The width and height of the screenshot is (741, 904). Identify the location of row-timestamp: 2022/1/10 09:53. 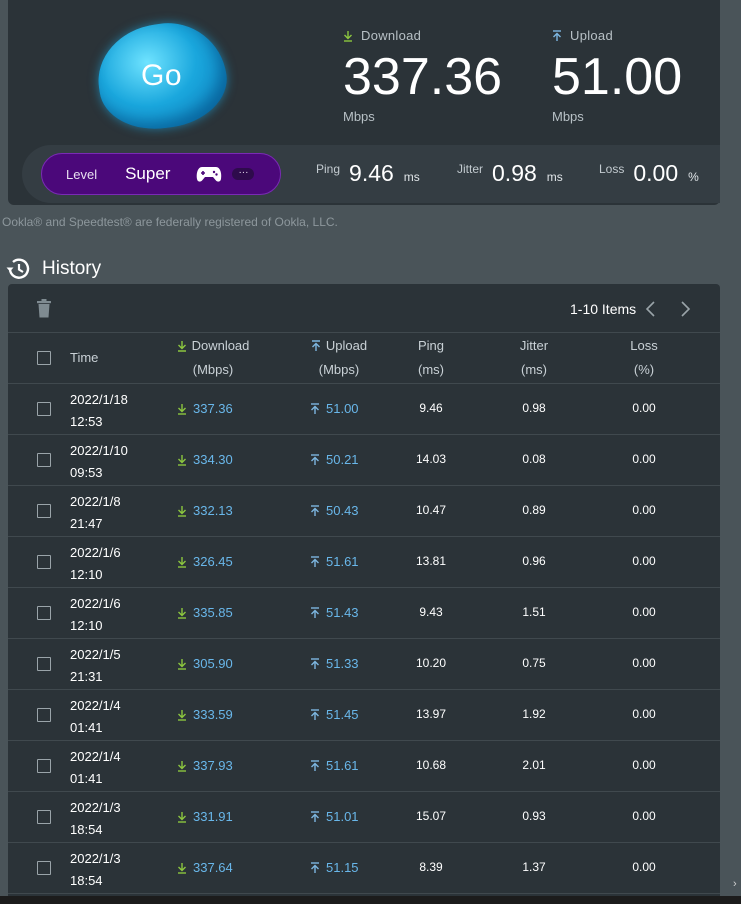
(99, 462).